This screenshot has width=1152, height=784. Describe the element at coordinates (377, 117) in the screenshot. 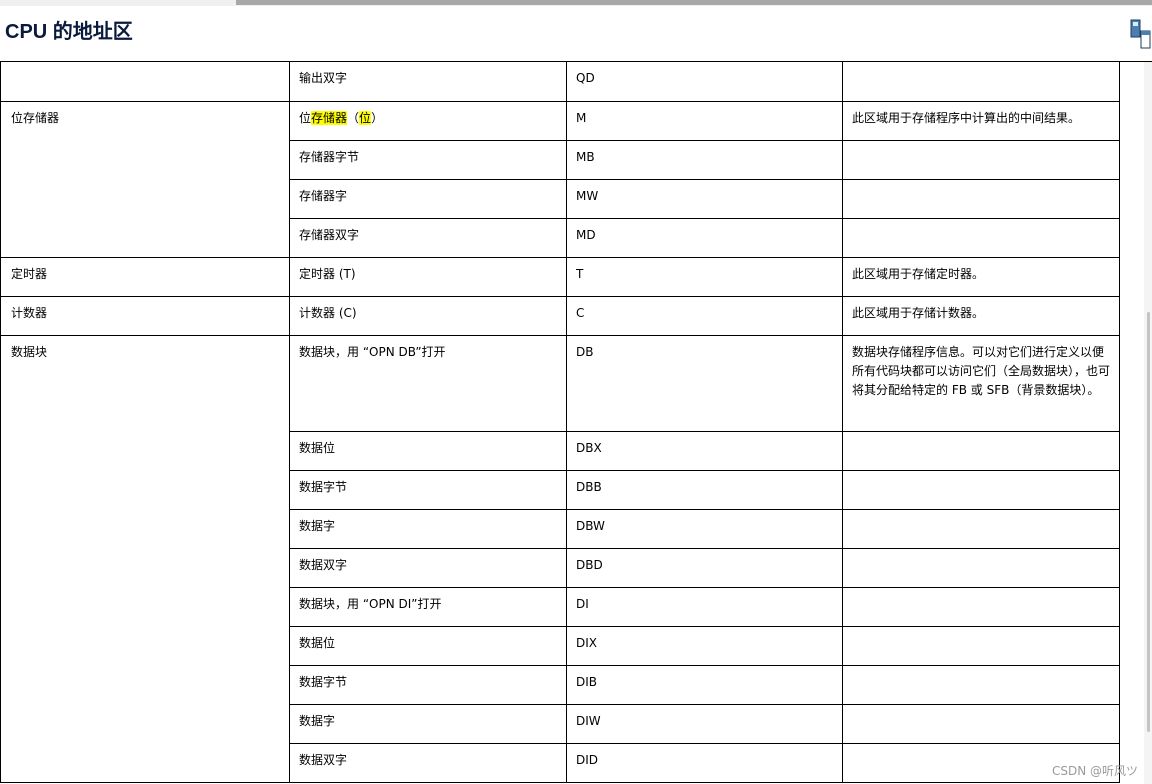

I see `unit-text: ）` at that location.